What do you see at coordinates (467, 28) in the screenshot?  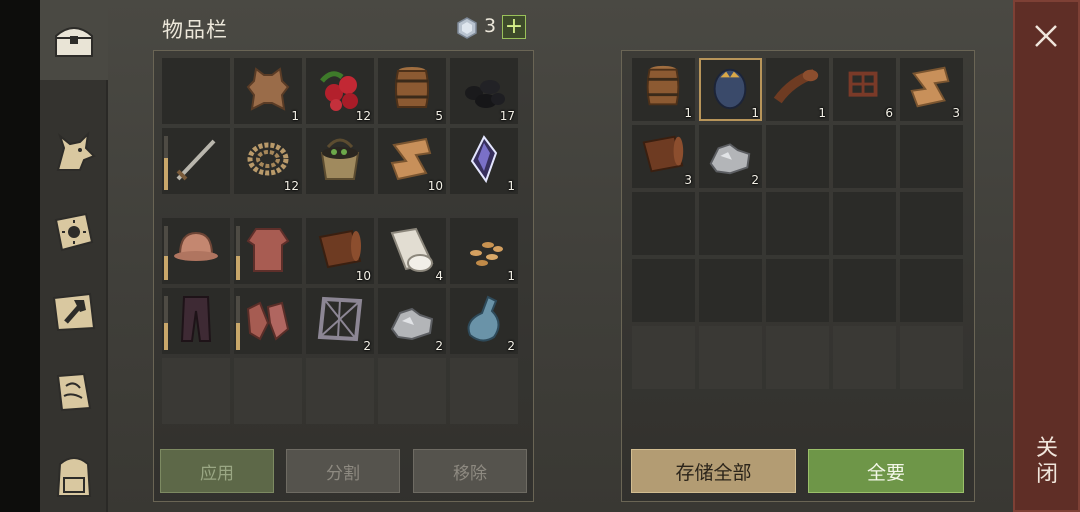 I see `gem-icon` at bounding box center [467, 28].